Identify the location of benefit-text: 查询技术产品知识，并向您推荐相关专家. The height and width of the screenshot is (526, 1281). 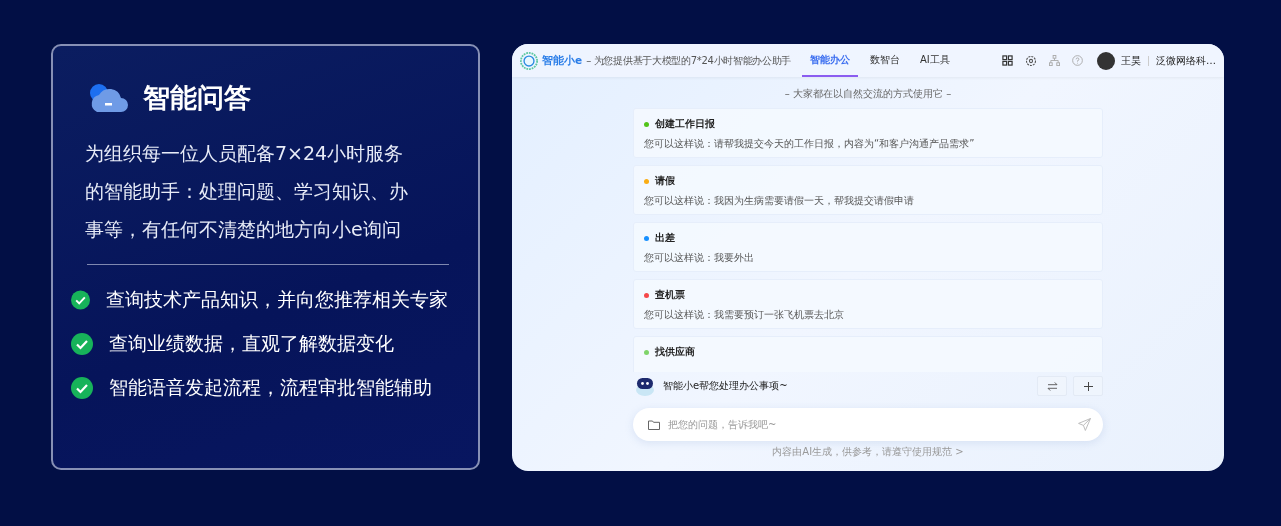
(277, 299).